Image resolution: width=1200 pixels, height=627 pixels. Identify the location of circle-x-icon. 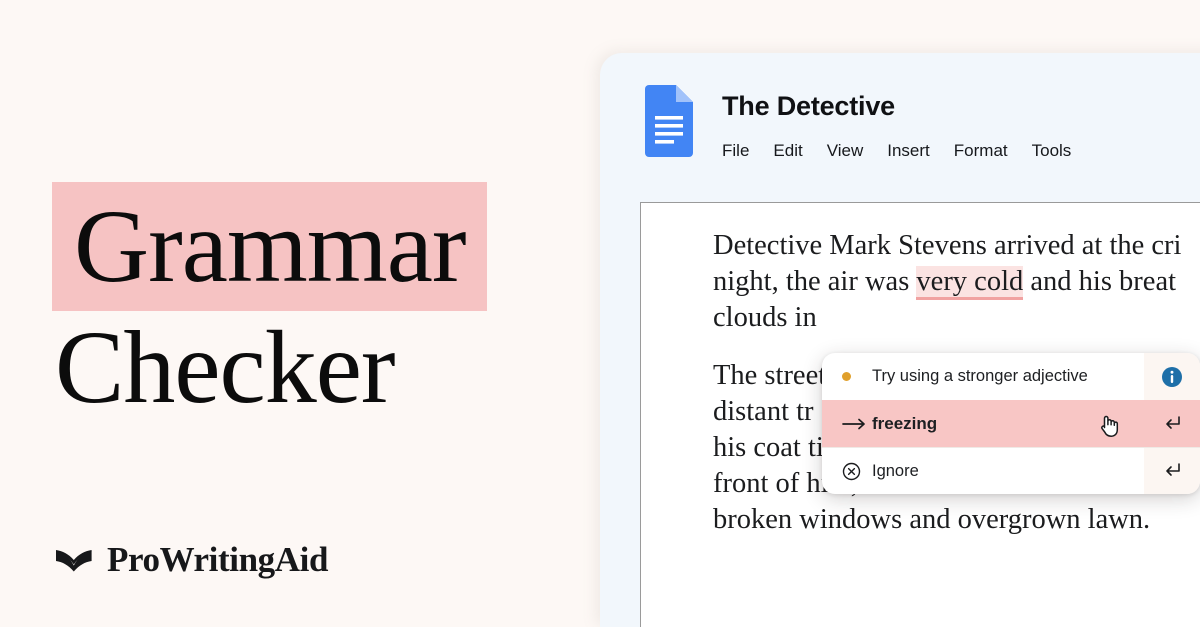
(857, 471).